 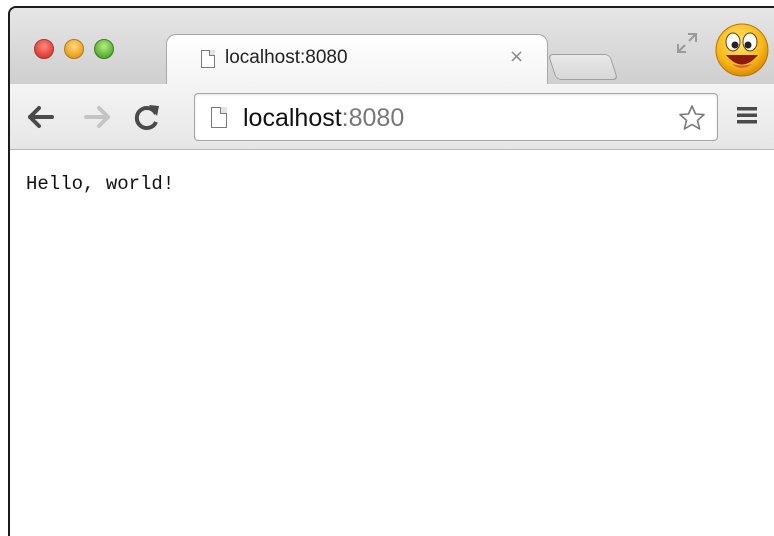 What do you see at coordinates (456, 117) in the screenshot?
I see `address-bar: localhost:8080` at bounding box center [456, 117].